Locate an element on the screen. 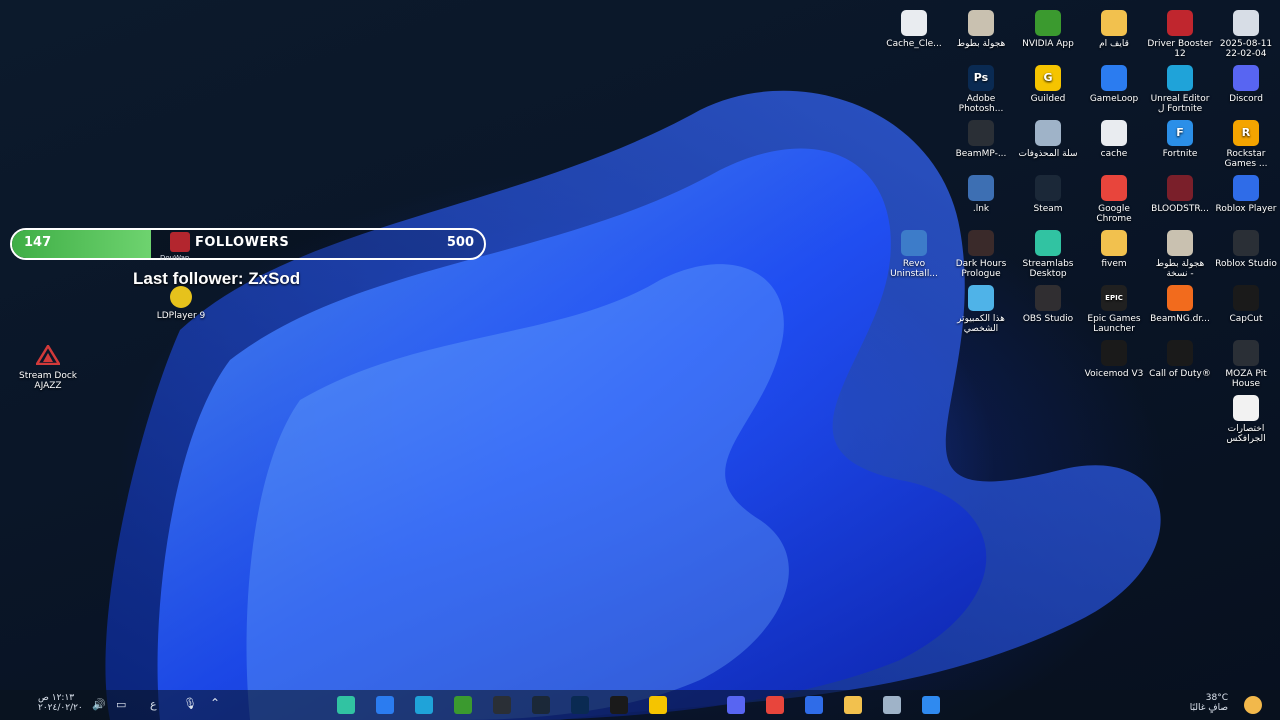 The width and height of the screenshot is (1280, 720). photoshop-taskbar-icon is located at coordinates (580, 705).